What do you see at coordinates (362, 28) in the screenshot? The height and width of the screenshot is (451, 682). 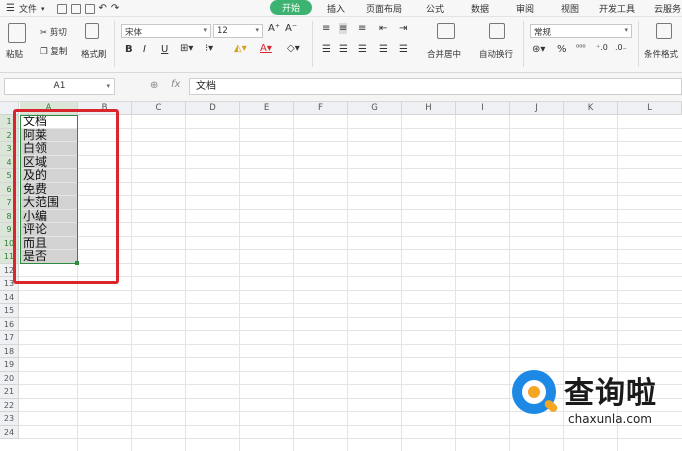 I see `align-bottom-icon: ≡` at bounding box center [362, 28].